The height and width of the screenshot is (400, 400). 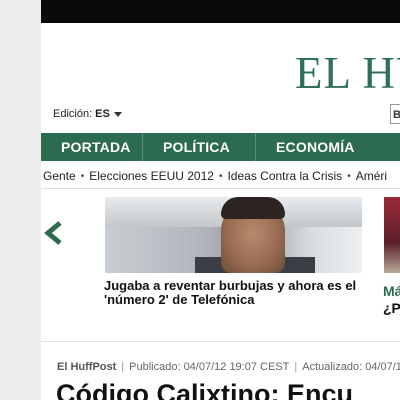 I want to click on nav-item-portada: PORTADA, so click(x=92, y=147).